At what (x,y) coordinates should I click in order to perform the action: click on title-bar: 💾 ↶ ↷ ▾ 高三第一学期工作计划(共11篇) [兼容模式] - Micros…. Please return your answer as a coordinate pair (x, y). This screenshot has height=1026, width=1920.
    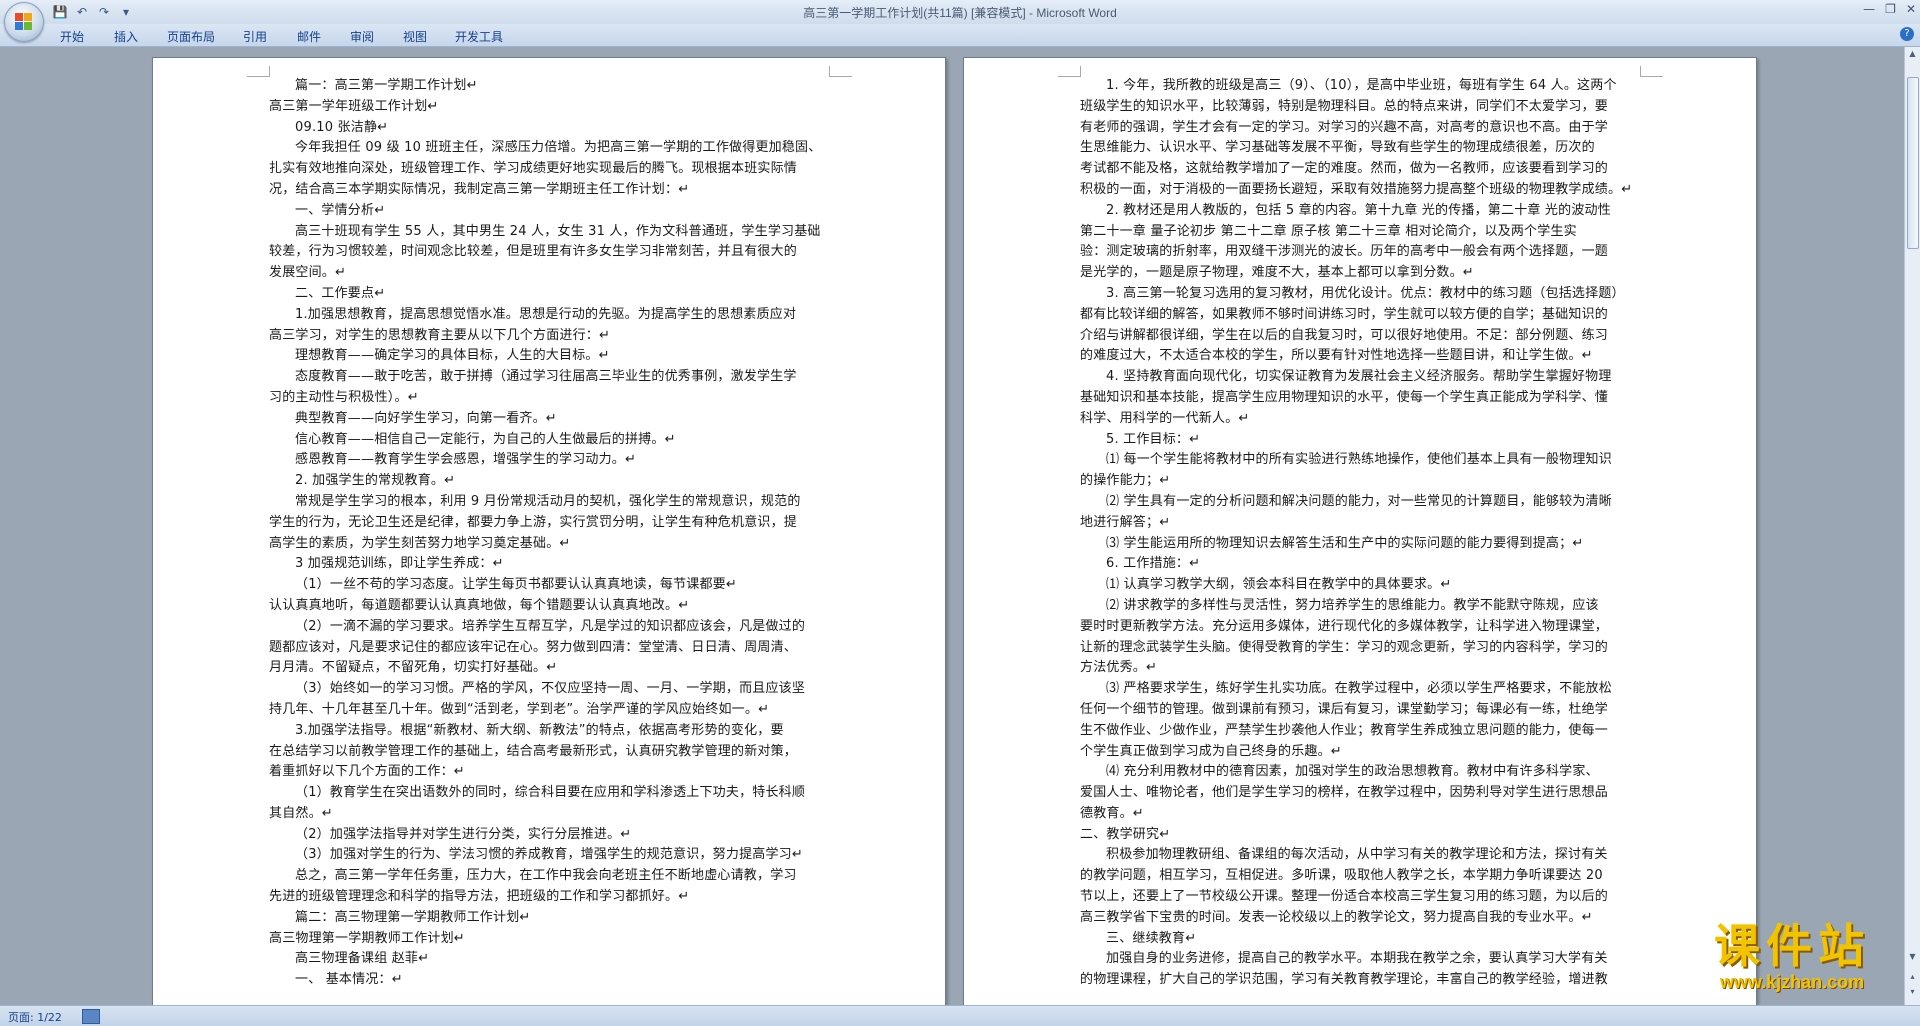
    Looking at the image, I should click on (960, 21).